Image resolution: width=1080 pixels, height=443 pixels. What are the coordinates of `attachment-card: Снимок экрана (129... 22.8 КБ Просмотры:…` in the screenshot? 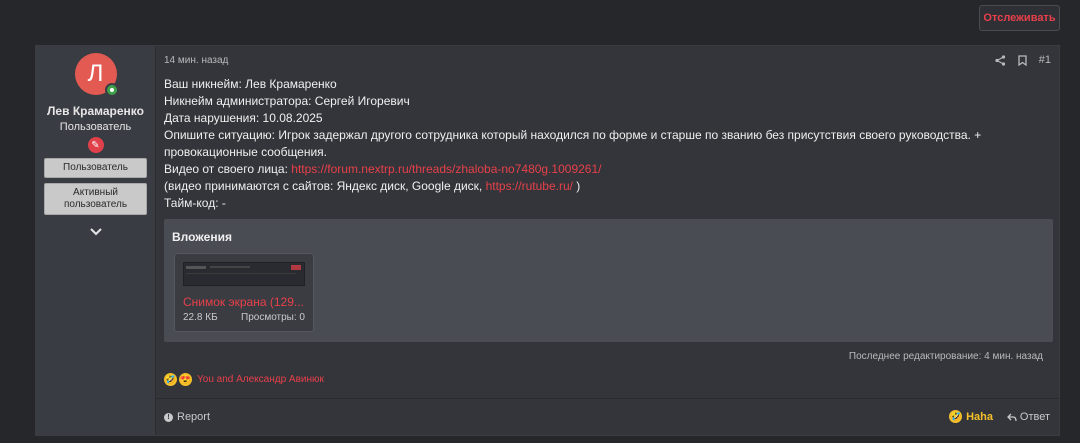 It's located at (244, 292).